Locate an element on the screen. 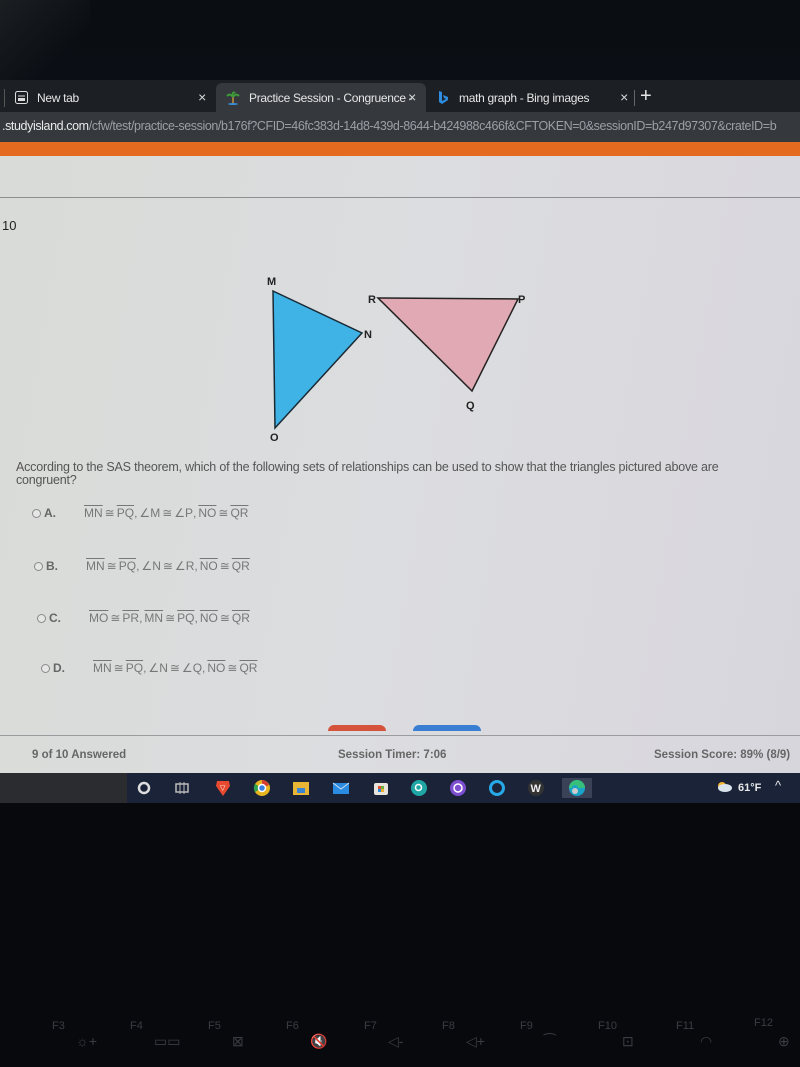 The image size is (800, 1067). svg-text: W is located at coordinates (536, 789).